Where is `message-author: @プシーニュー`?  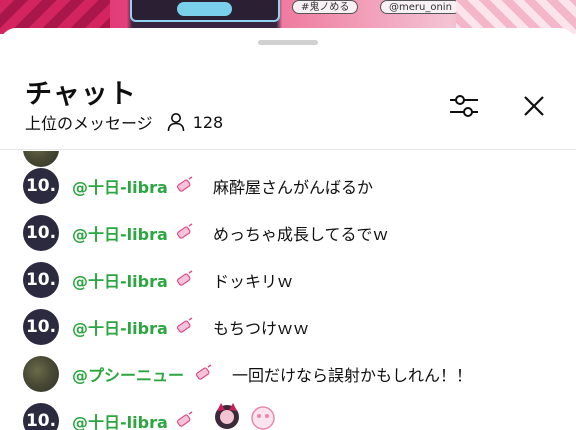
message-author: @プシーニュー is located at coordinates (128, 374).